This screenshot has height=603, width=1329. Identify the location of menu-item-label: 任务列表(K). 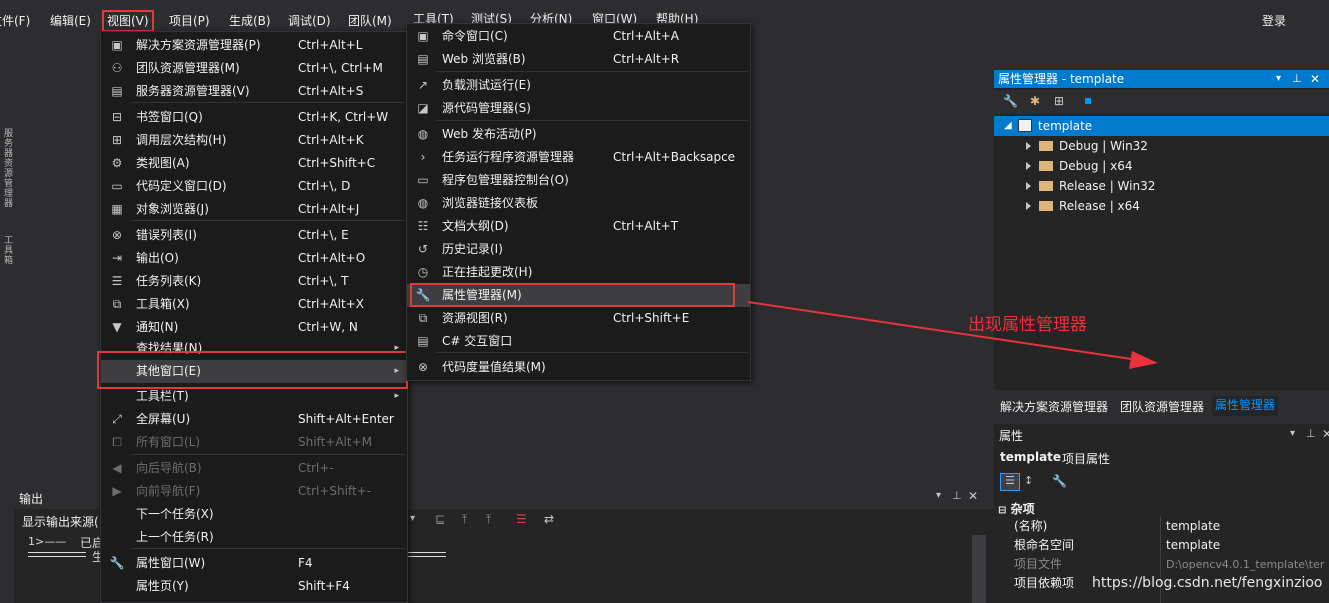
(169, 281).